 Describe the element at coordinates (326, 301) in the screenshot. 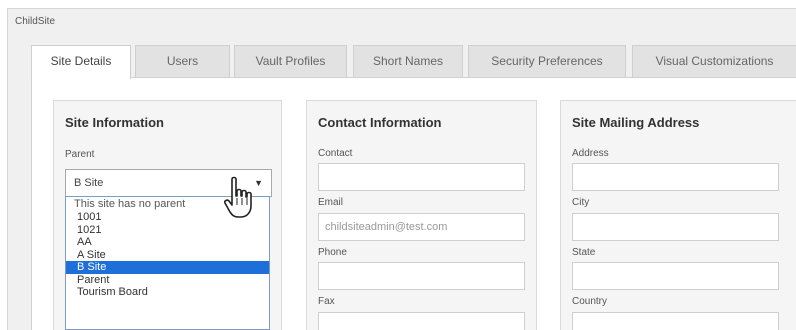

I see `fax-label: Fax` at that location.